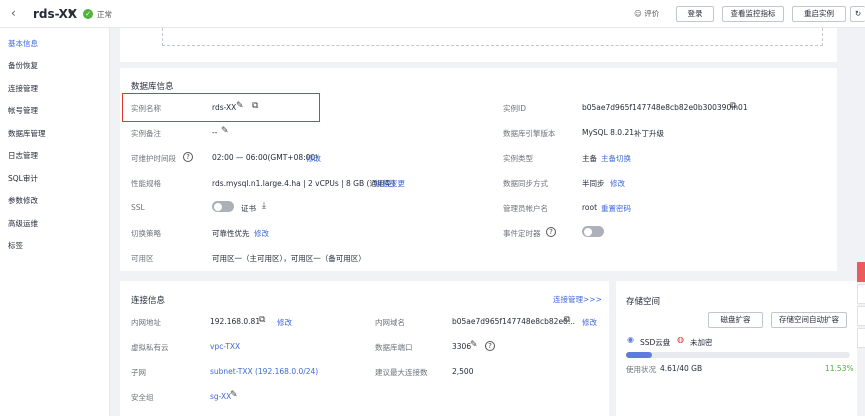 This screenshot has height=416, width=865. Describe the element at coordinates (142, 397) in the screenshot. I see `sg-label: 安全组` at that location.